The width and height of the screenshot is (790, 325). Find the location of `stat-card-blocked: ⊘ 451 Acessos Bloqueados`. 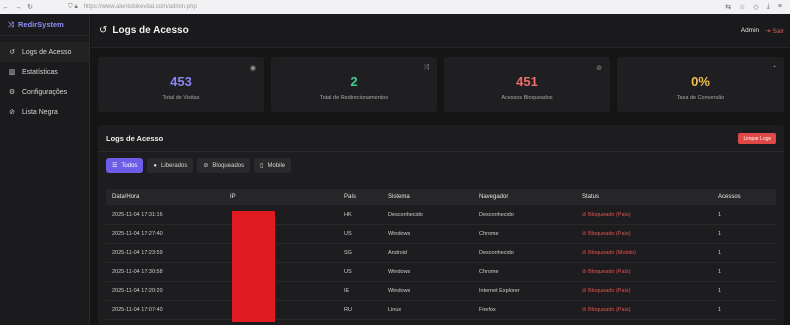

stat-card-blocked: ⊘ 451 Acessos Bloqueados is located at coordinates (527, 84).